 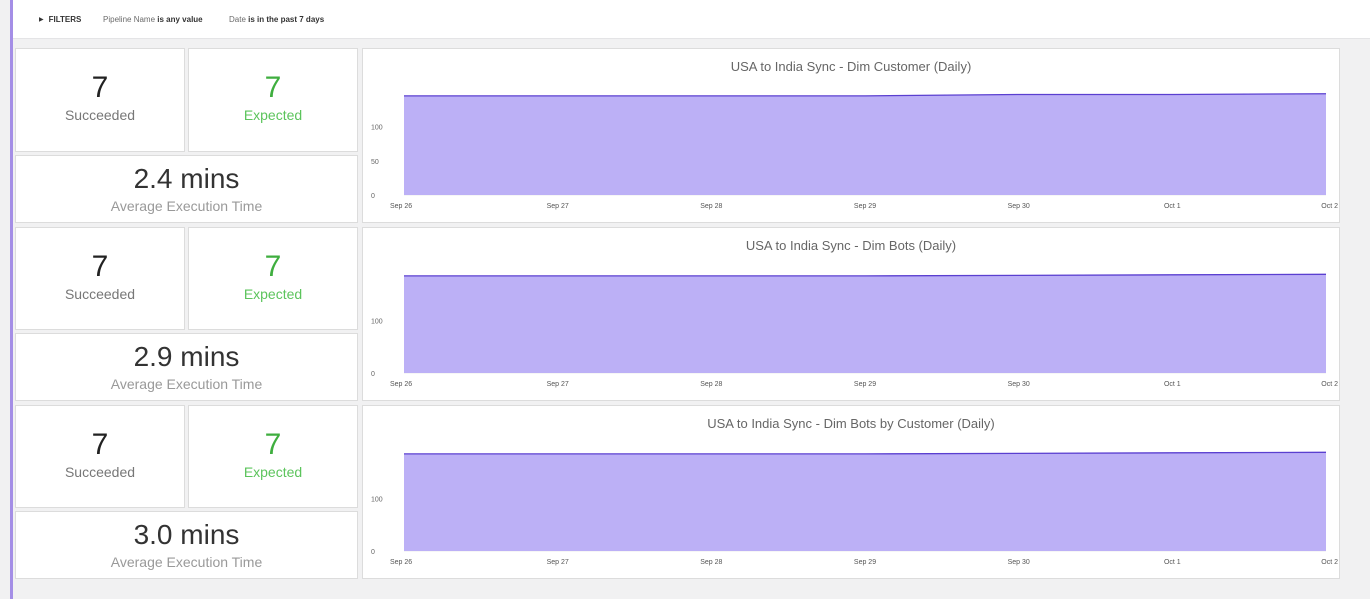 What do you see at coordinates (11, 299) in the screenshot?
I see `left-rail` at bounding box center [11, 299].